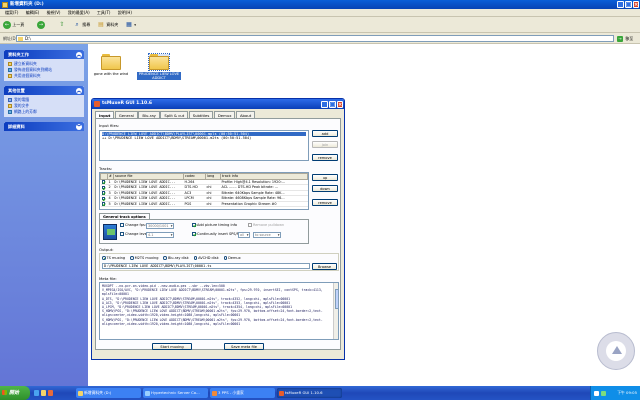 This screenshot has height=400, width=640. I want to click on folder-item: gone with the wind, so click(111, 65).